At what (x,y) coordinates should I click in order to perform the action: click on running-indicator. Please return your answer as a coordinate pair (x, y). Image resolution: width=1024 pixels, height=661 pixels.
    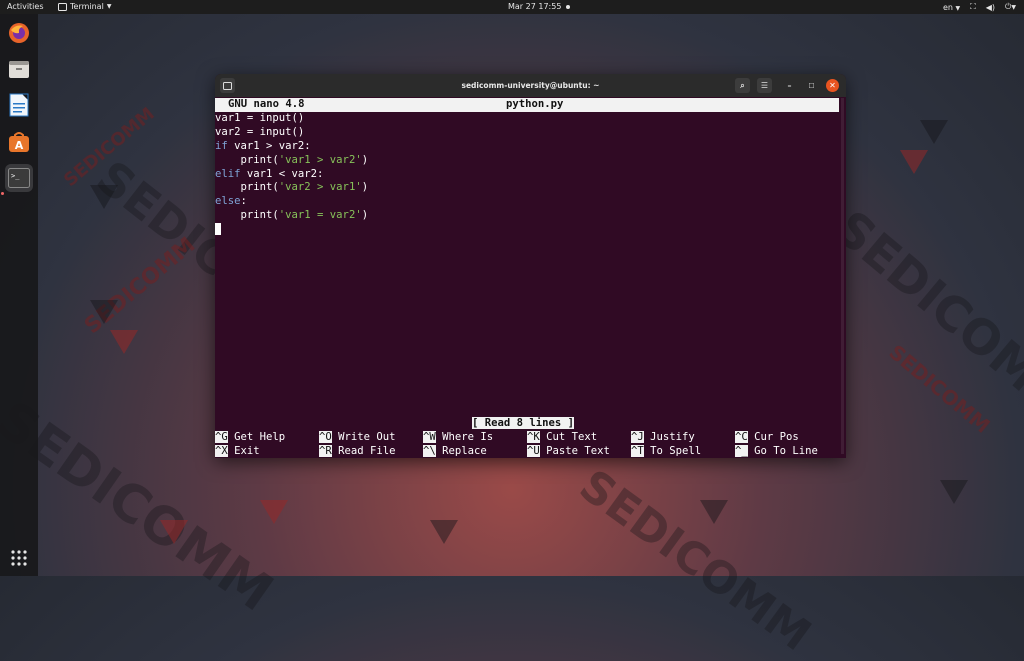
    Looking at the image, I should click on (2, 193).